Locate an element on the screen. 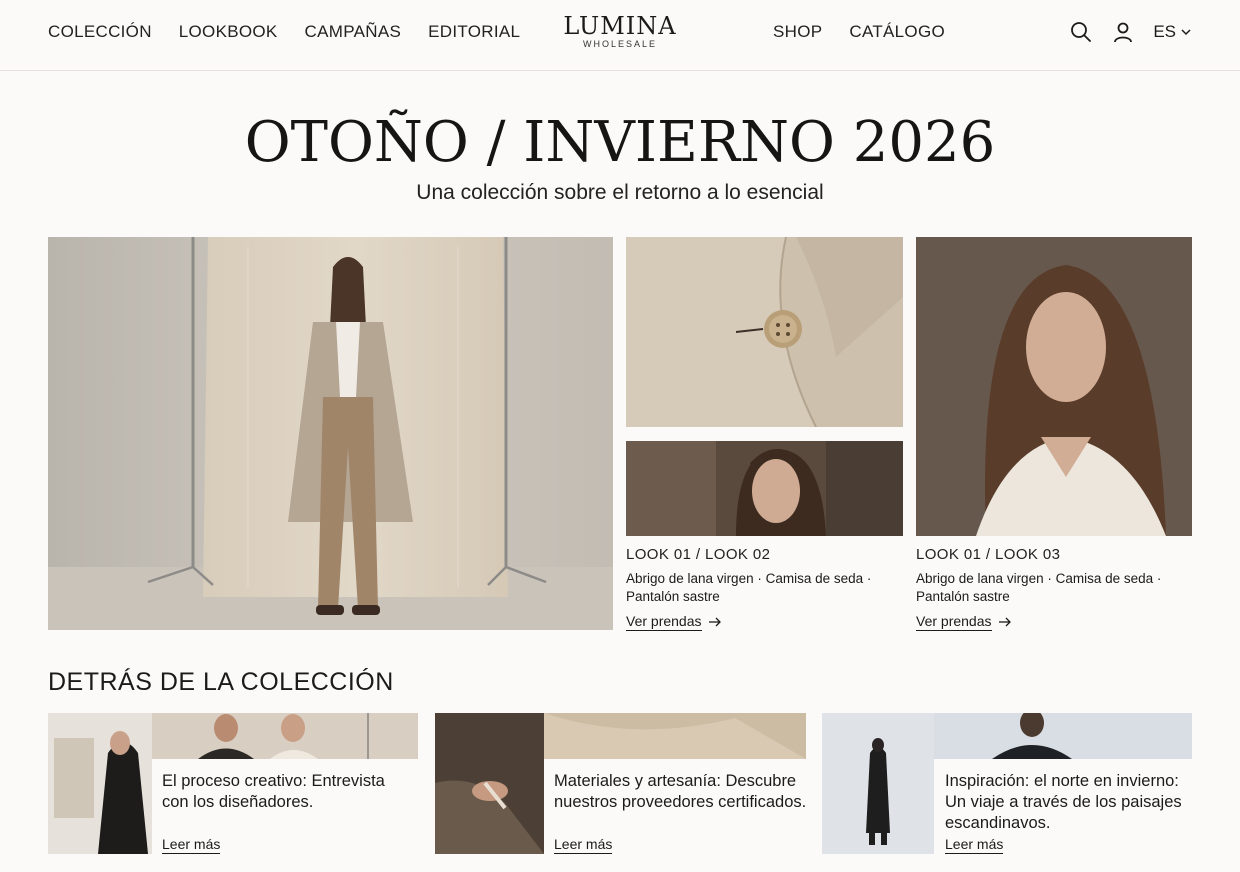  nav-link-lookbook: LOOKBOOK is located at coordinates (228, 32).